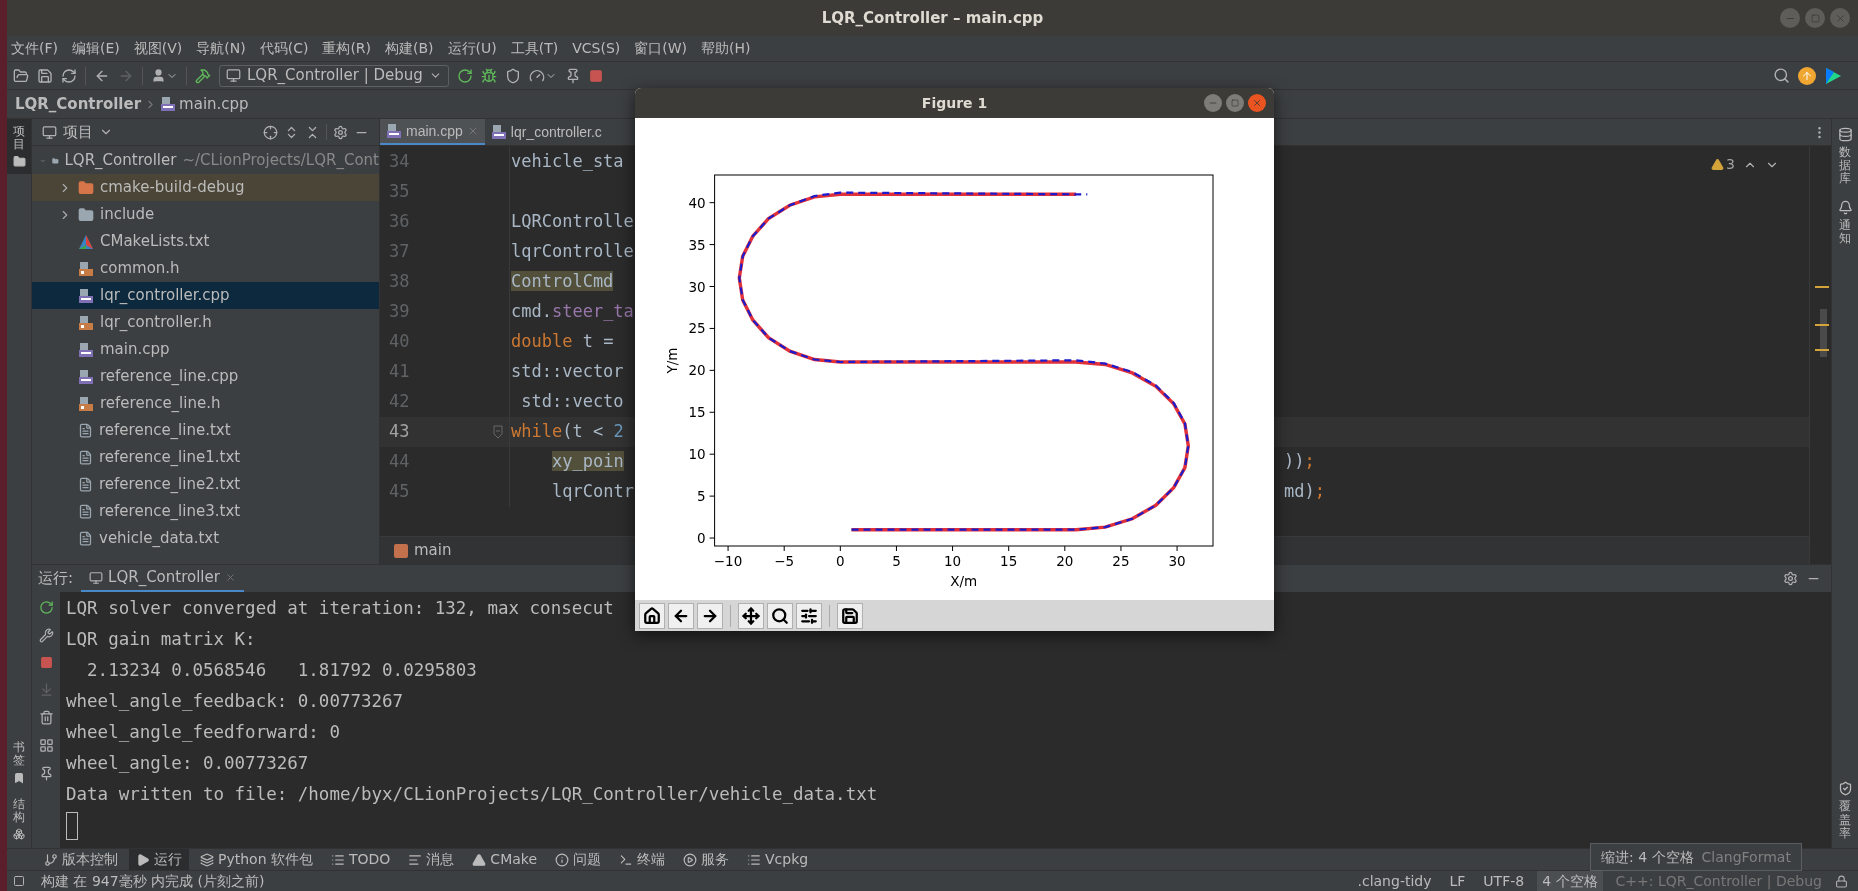  Describe the element at coordinates (1394, 881) in the screenshot. I see `status-item: .clang-tidy` at that location.